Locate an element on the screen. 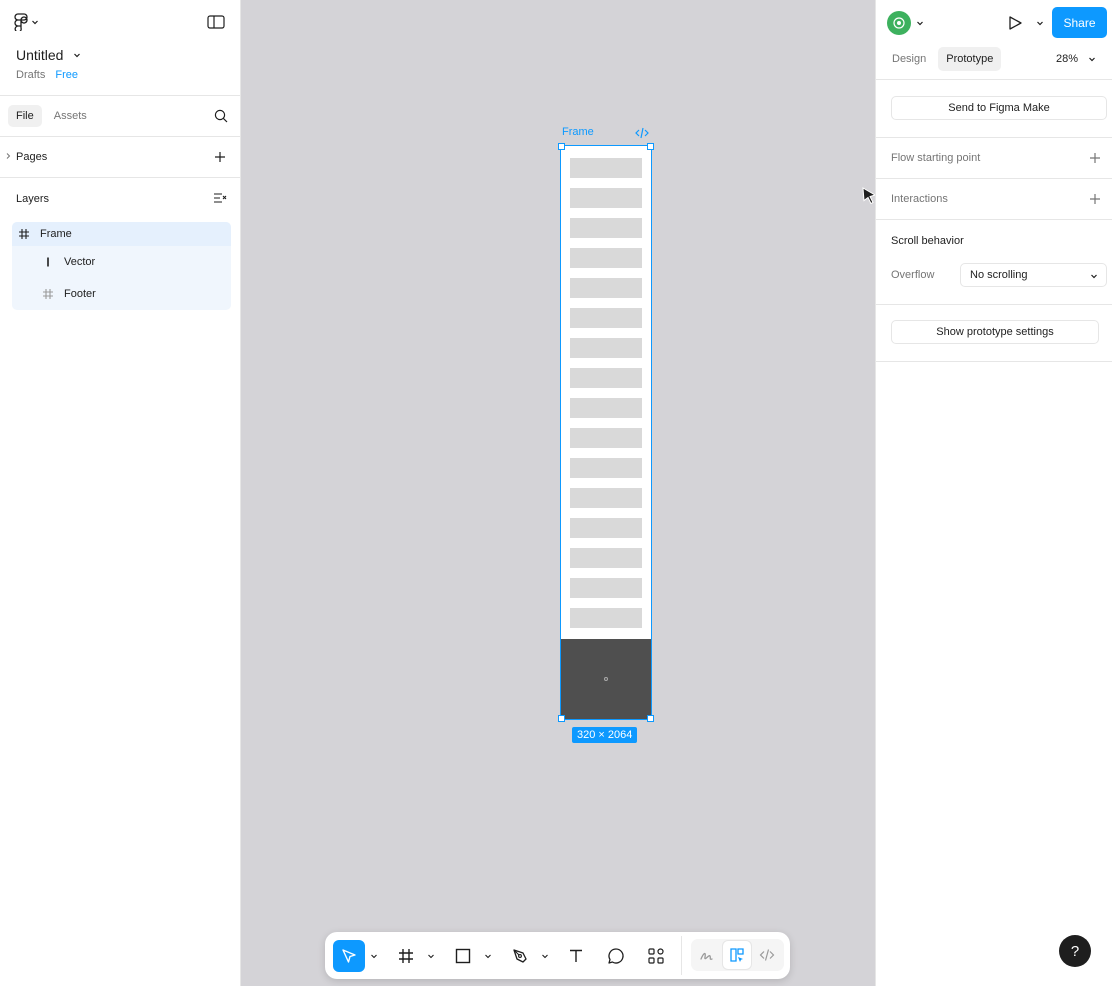  file-title-text: Untitled is located at coordinates (40, 55).